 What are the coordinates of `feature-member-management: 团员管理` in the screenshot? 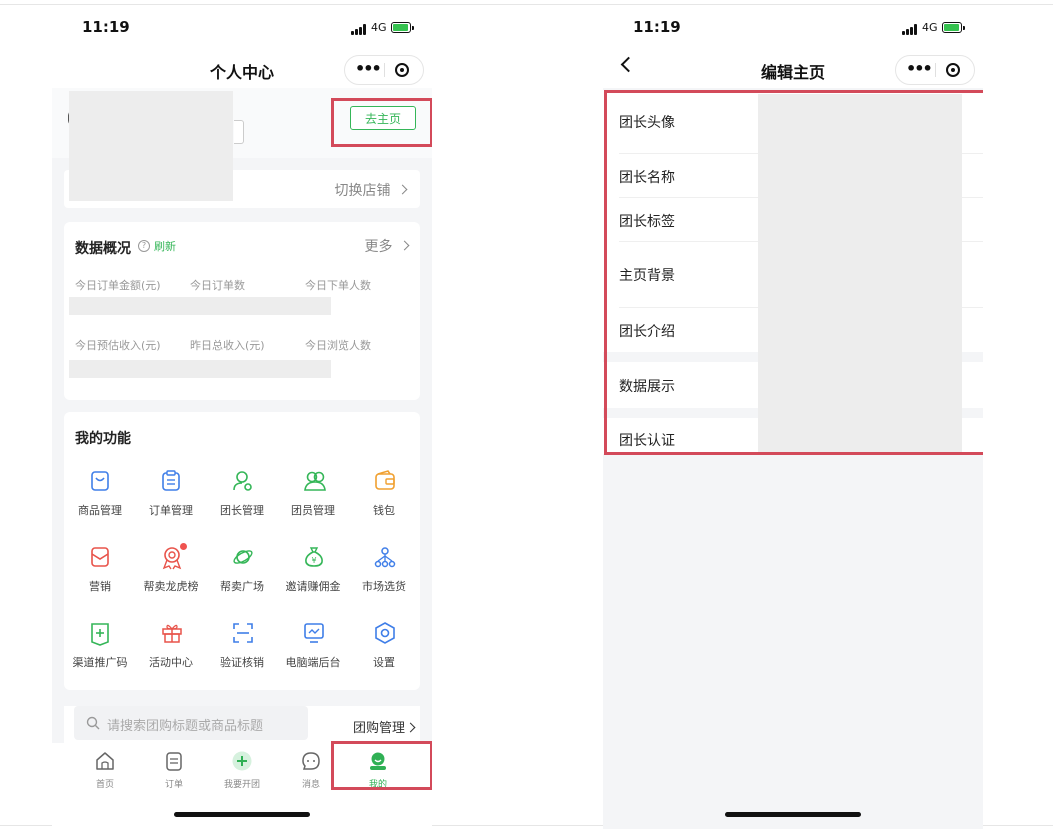 It's located at (313, 498).